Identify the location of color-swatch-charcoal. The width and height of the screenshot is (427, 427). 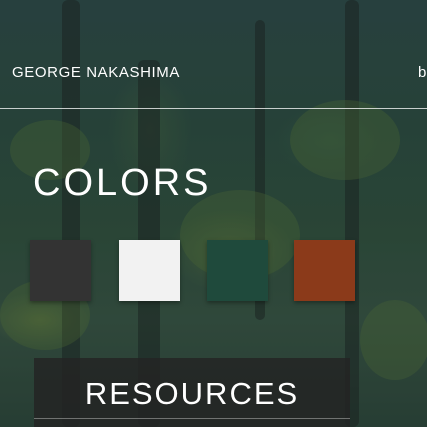
(60, 270).